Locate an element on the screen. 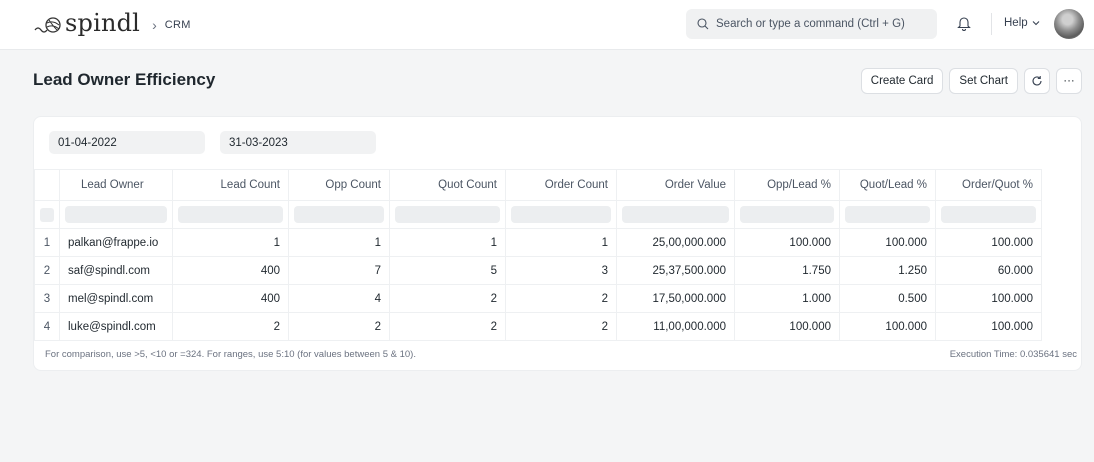 Image resolution: width=1094 pixels, height=462 pixels. column-header: Order Count is located at coordinates (561, 185).